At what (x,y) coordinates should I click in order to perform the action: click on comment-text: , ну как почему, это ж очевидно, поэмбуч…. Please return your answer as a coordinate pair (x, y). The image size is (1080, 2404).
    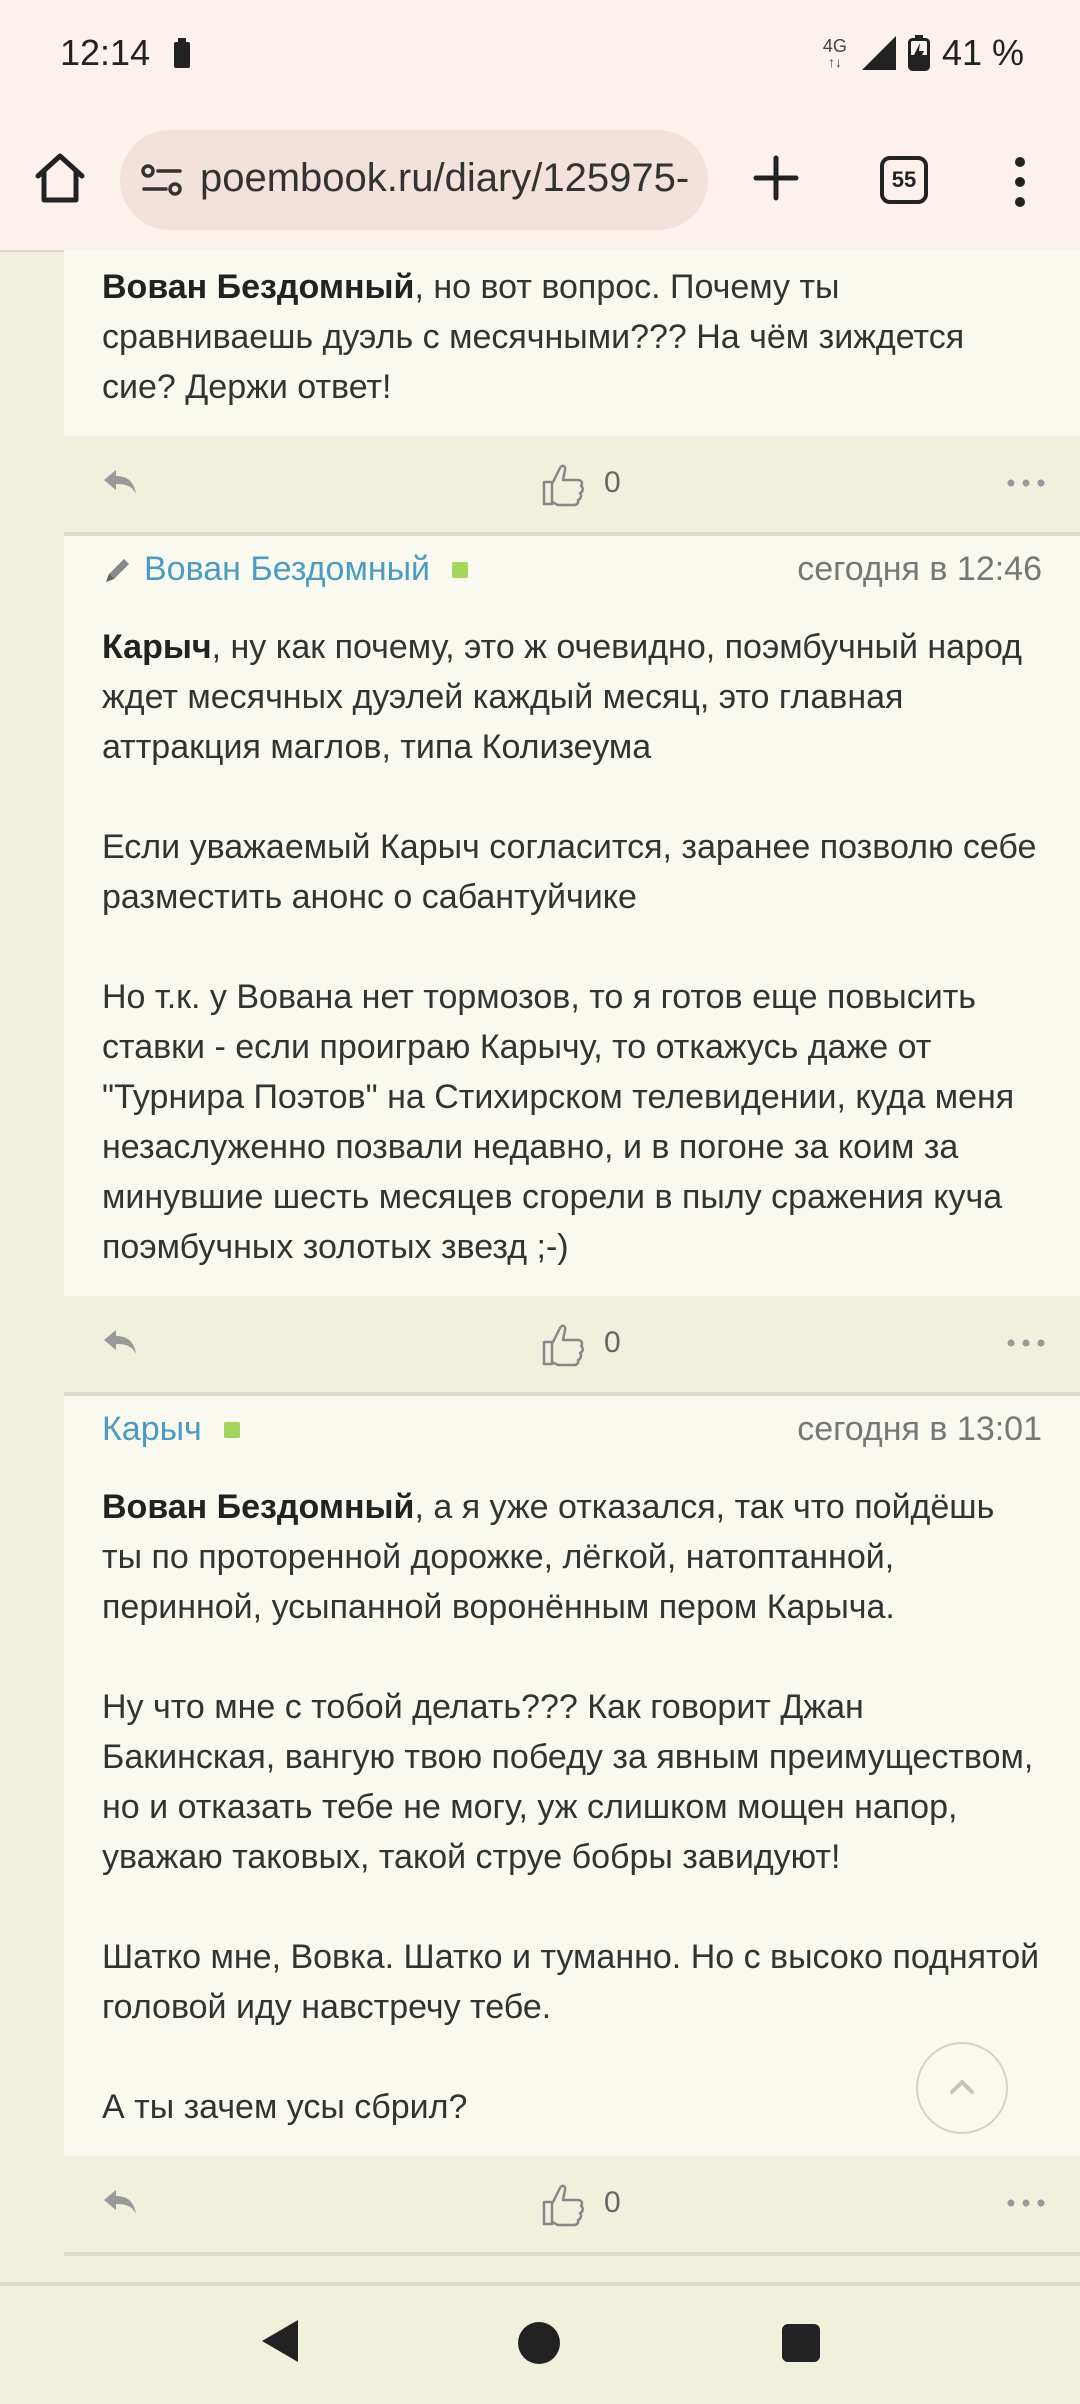
    Looking at the image, I should click on (562, 697).